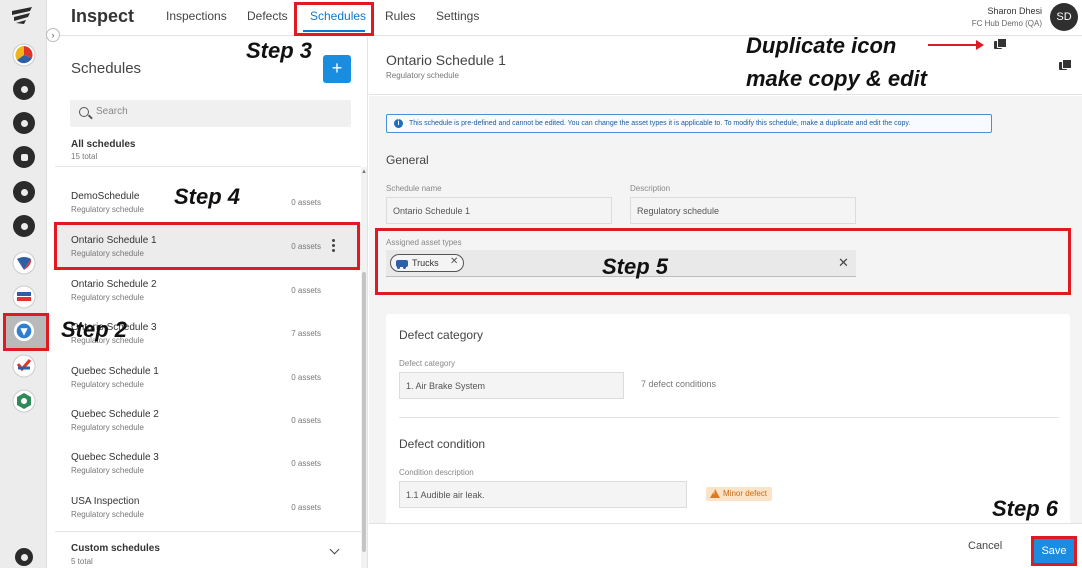 This screenshot has height=568, width=1082. What do you see at coordinates (364, 172) in the screenshot?
I see `scroll-up-icon: ▲` at bounding box center [364, 172].